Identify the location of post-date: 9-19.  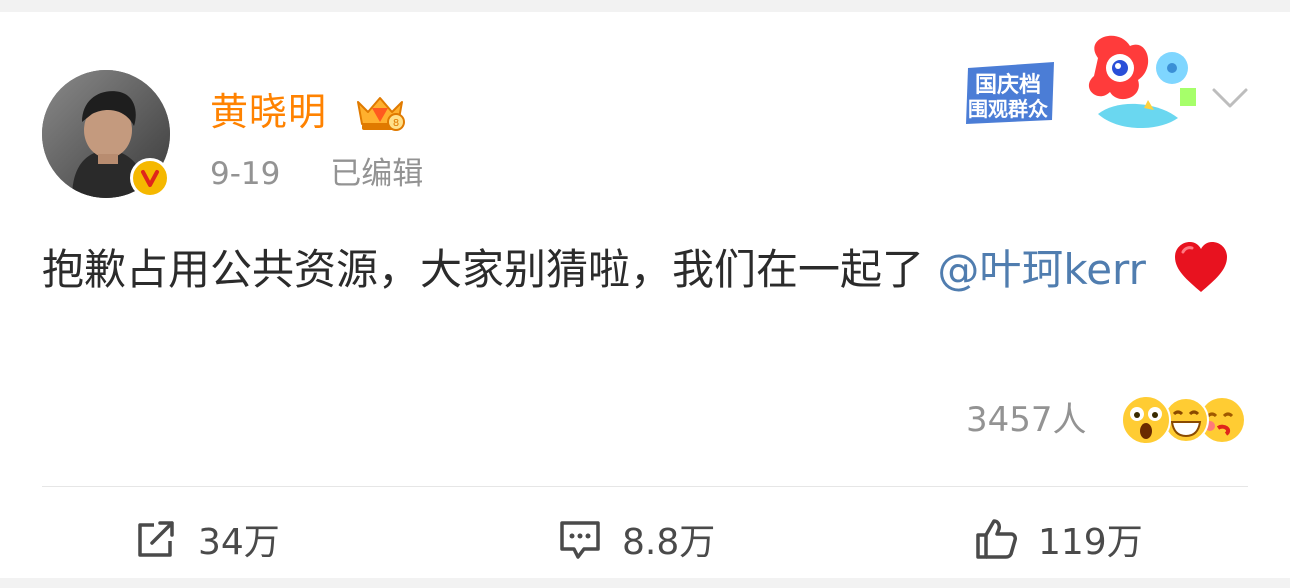
(245, 174).